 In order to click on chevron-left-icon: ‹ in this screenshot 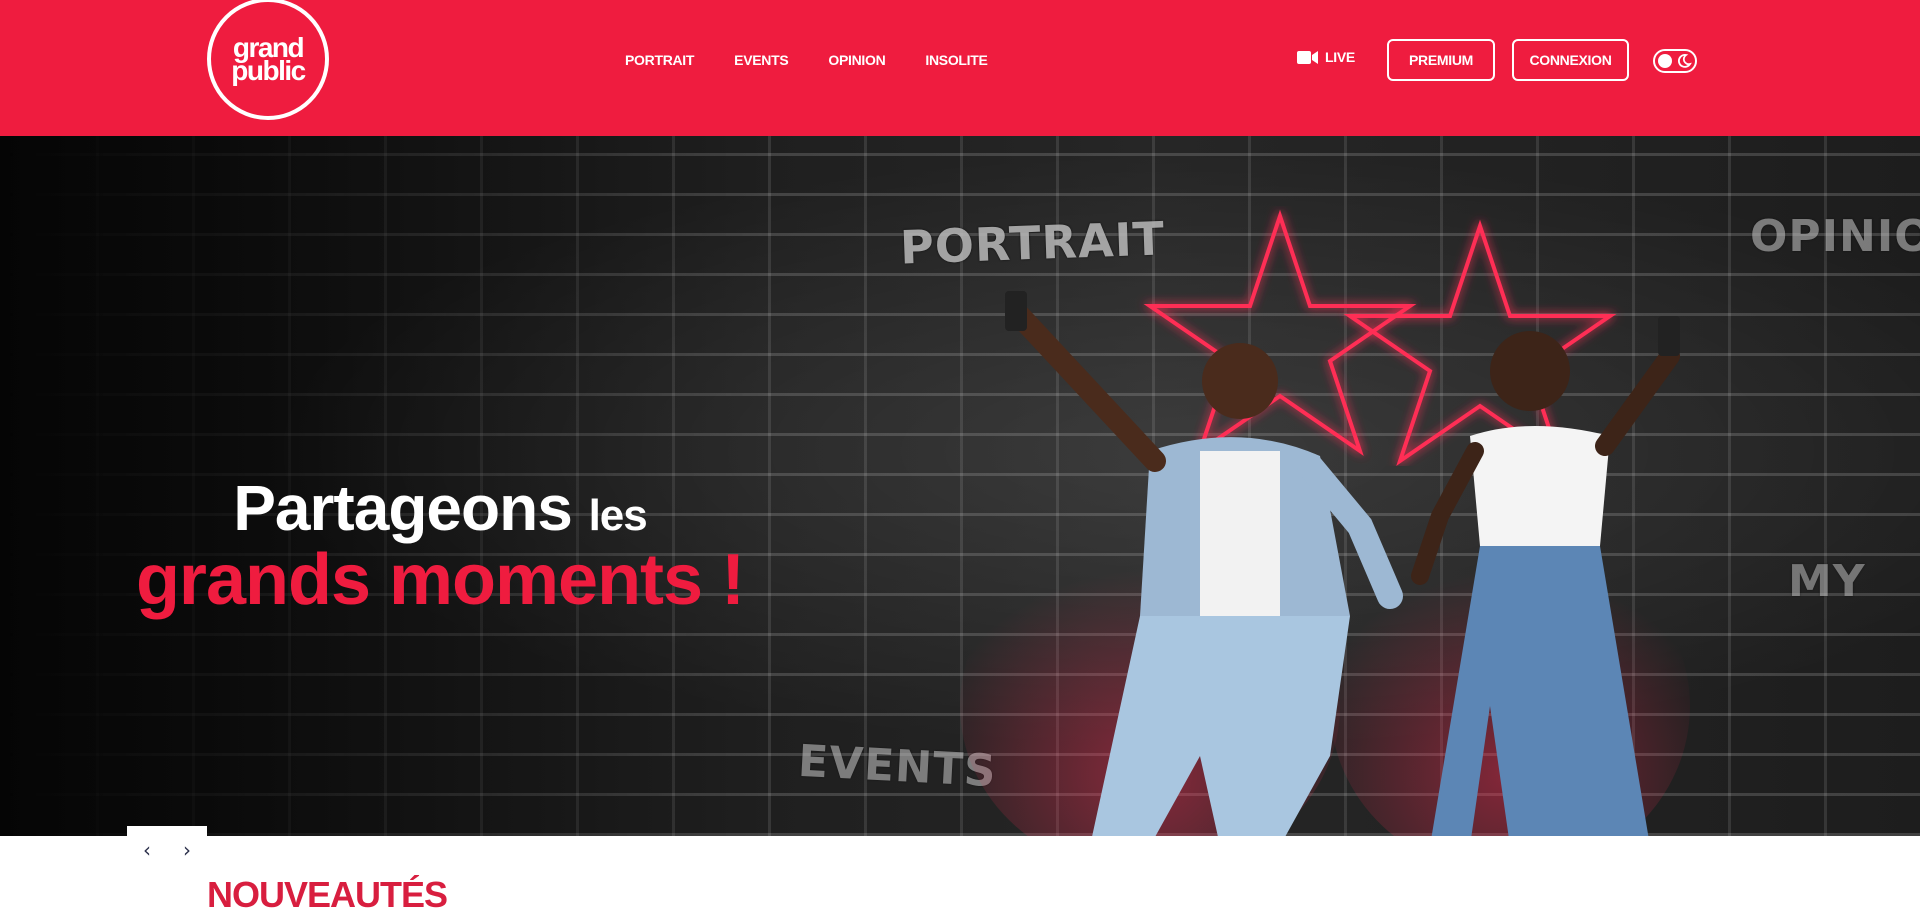, I will do `click(147, 850)`.